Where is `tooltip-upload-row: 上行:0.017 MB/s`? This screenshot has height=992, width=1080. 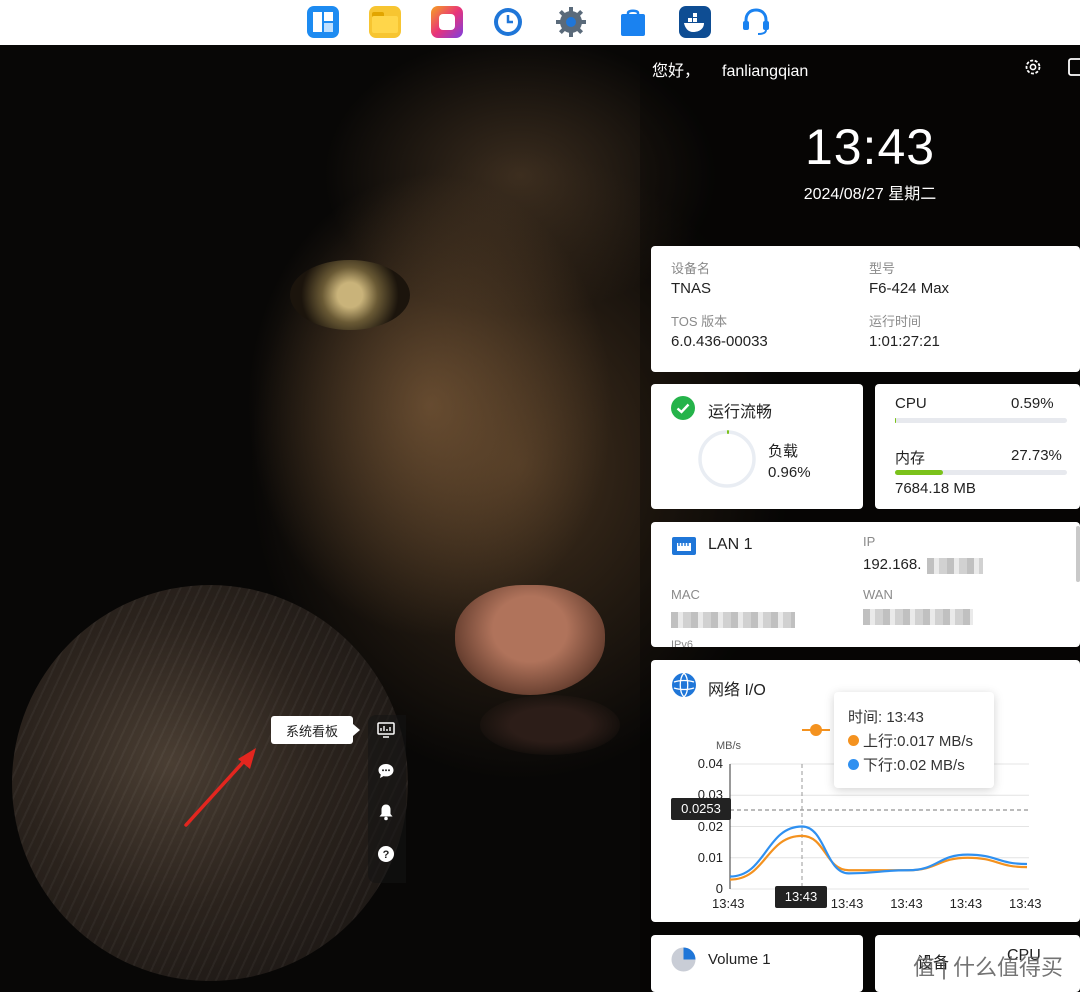 tooltip-upload-row: 上行:0.017 MB/s is located at coordinates (910, 740).